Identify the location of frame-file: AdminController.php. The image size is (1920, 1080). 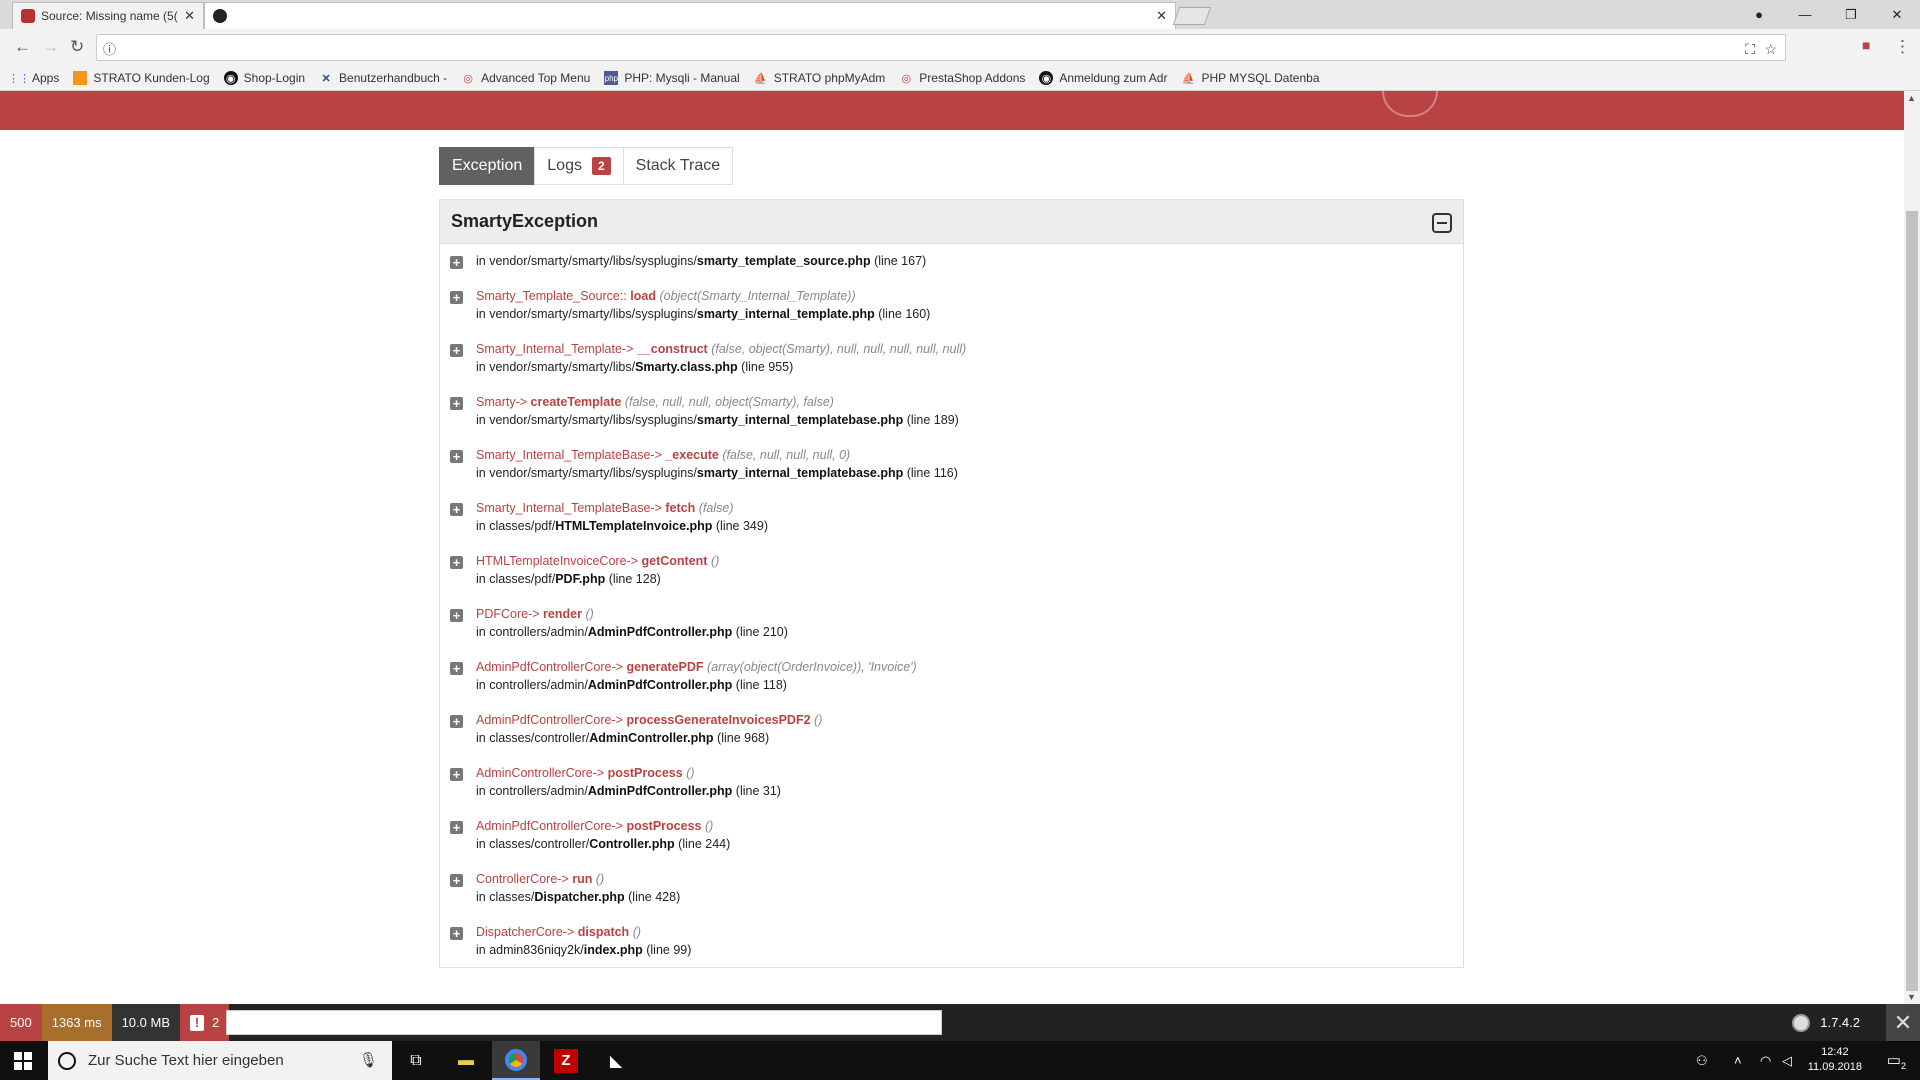
(651, 738).